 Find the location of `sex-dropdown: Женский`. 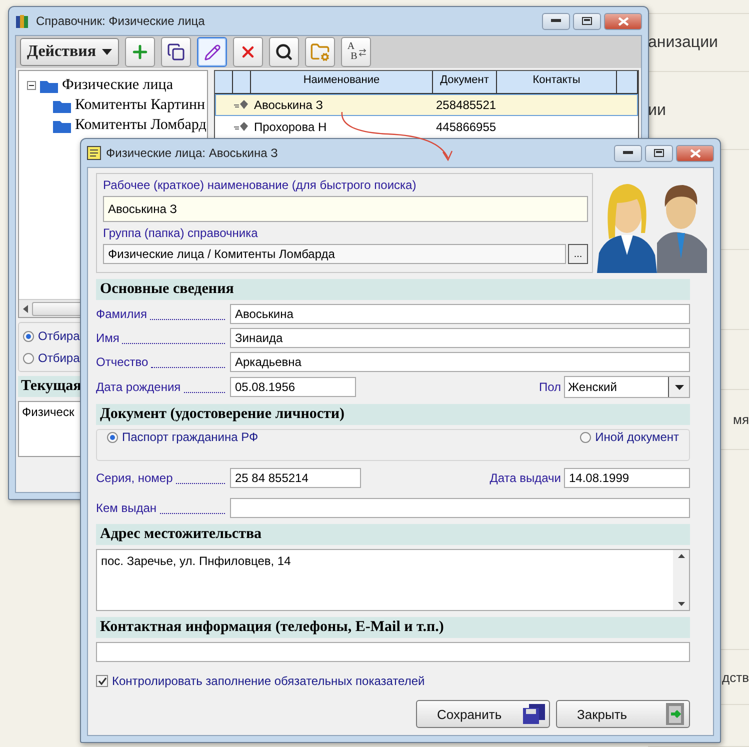

sex-dropdown: Женский is located at coordinates (627, 387).